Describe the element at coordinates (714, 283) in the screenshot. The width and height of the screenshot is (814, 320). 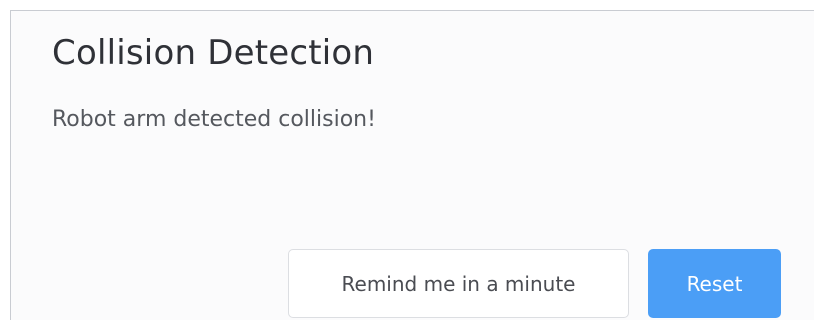
I see `reset-button: Reset` at that location.